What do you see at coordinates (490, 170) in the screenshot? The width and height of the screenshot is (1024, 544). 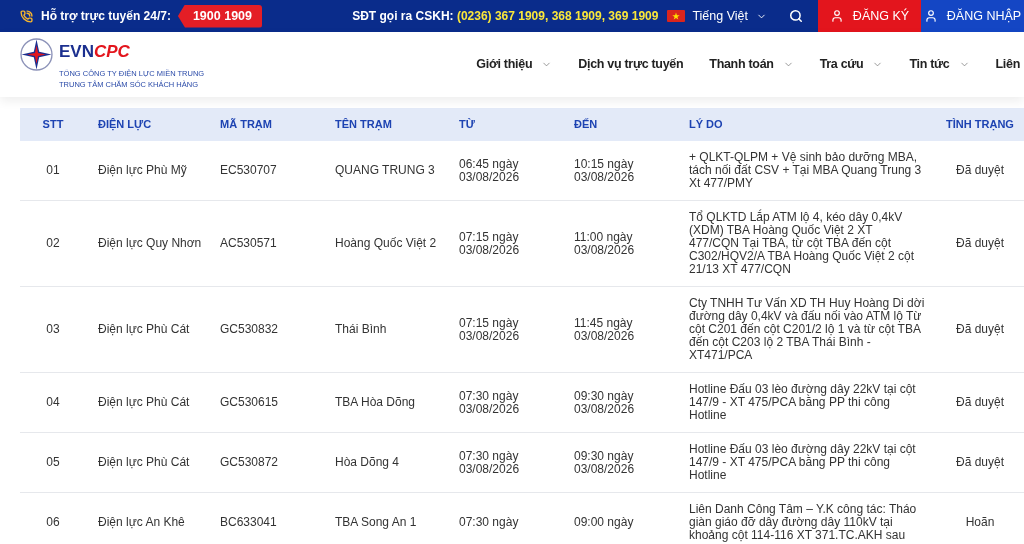 I see `start-time: 06:45 ngày 03/08/2026` at bounding box center [490, 170].